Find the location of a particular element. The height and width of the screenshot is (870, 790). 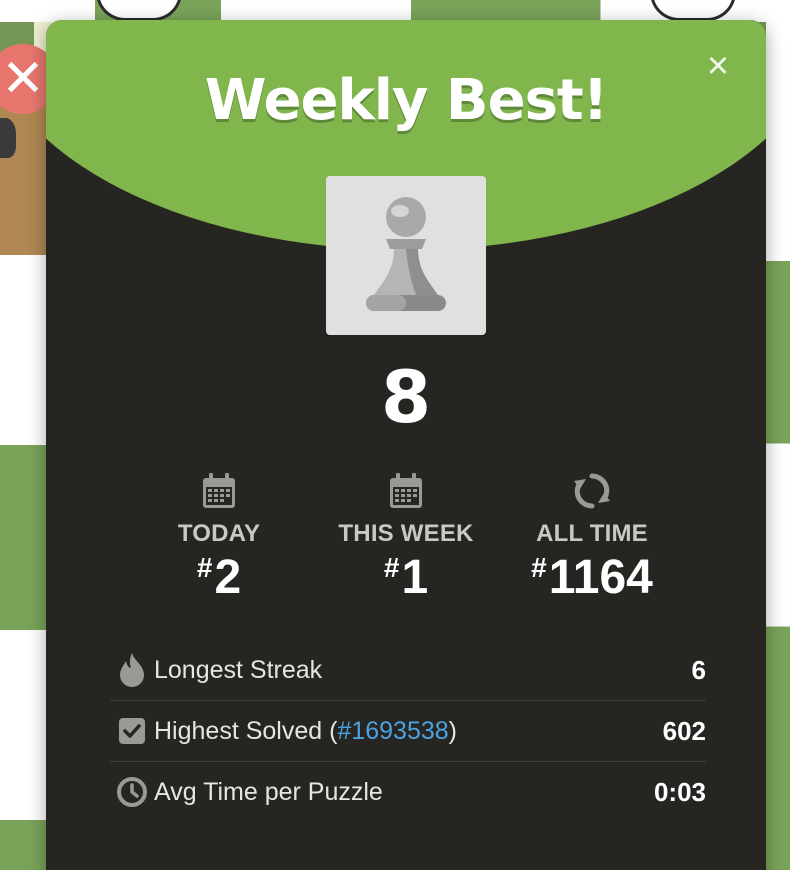

pawn-icon is located at coordinates (406, 253).